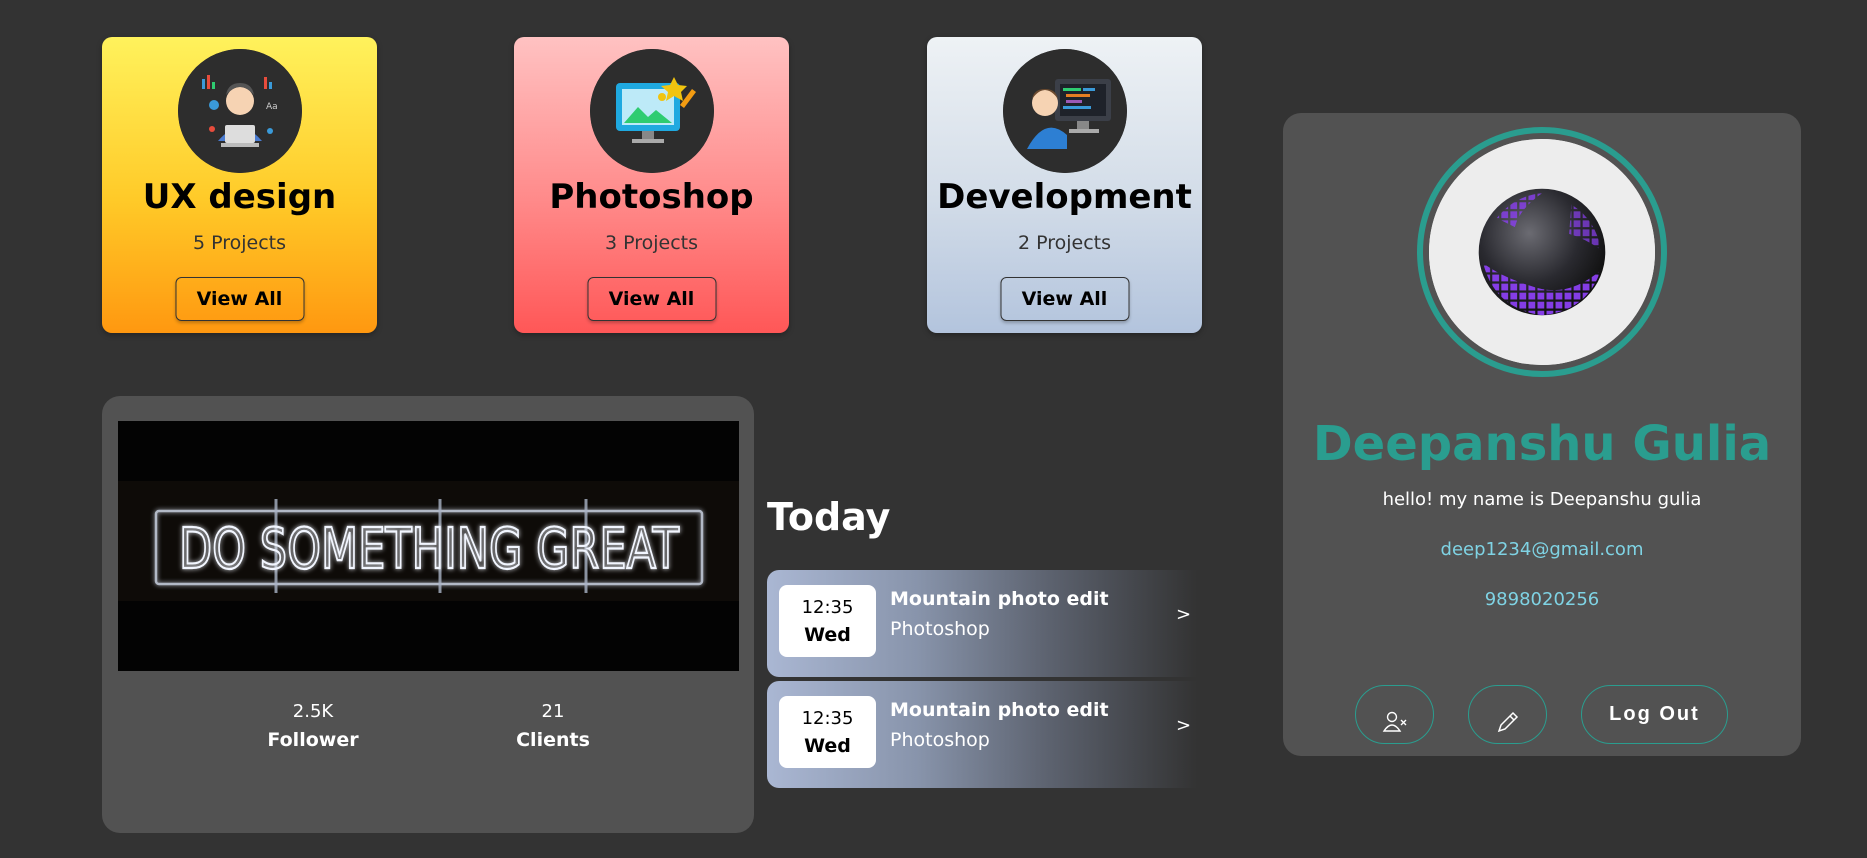 Image resolution: width=1867 pixels, height=858 pixels. I want to click on svg-text: DO SOMETHING GREAT, so click(429, 549).